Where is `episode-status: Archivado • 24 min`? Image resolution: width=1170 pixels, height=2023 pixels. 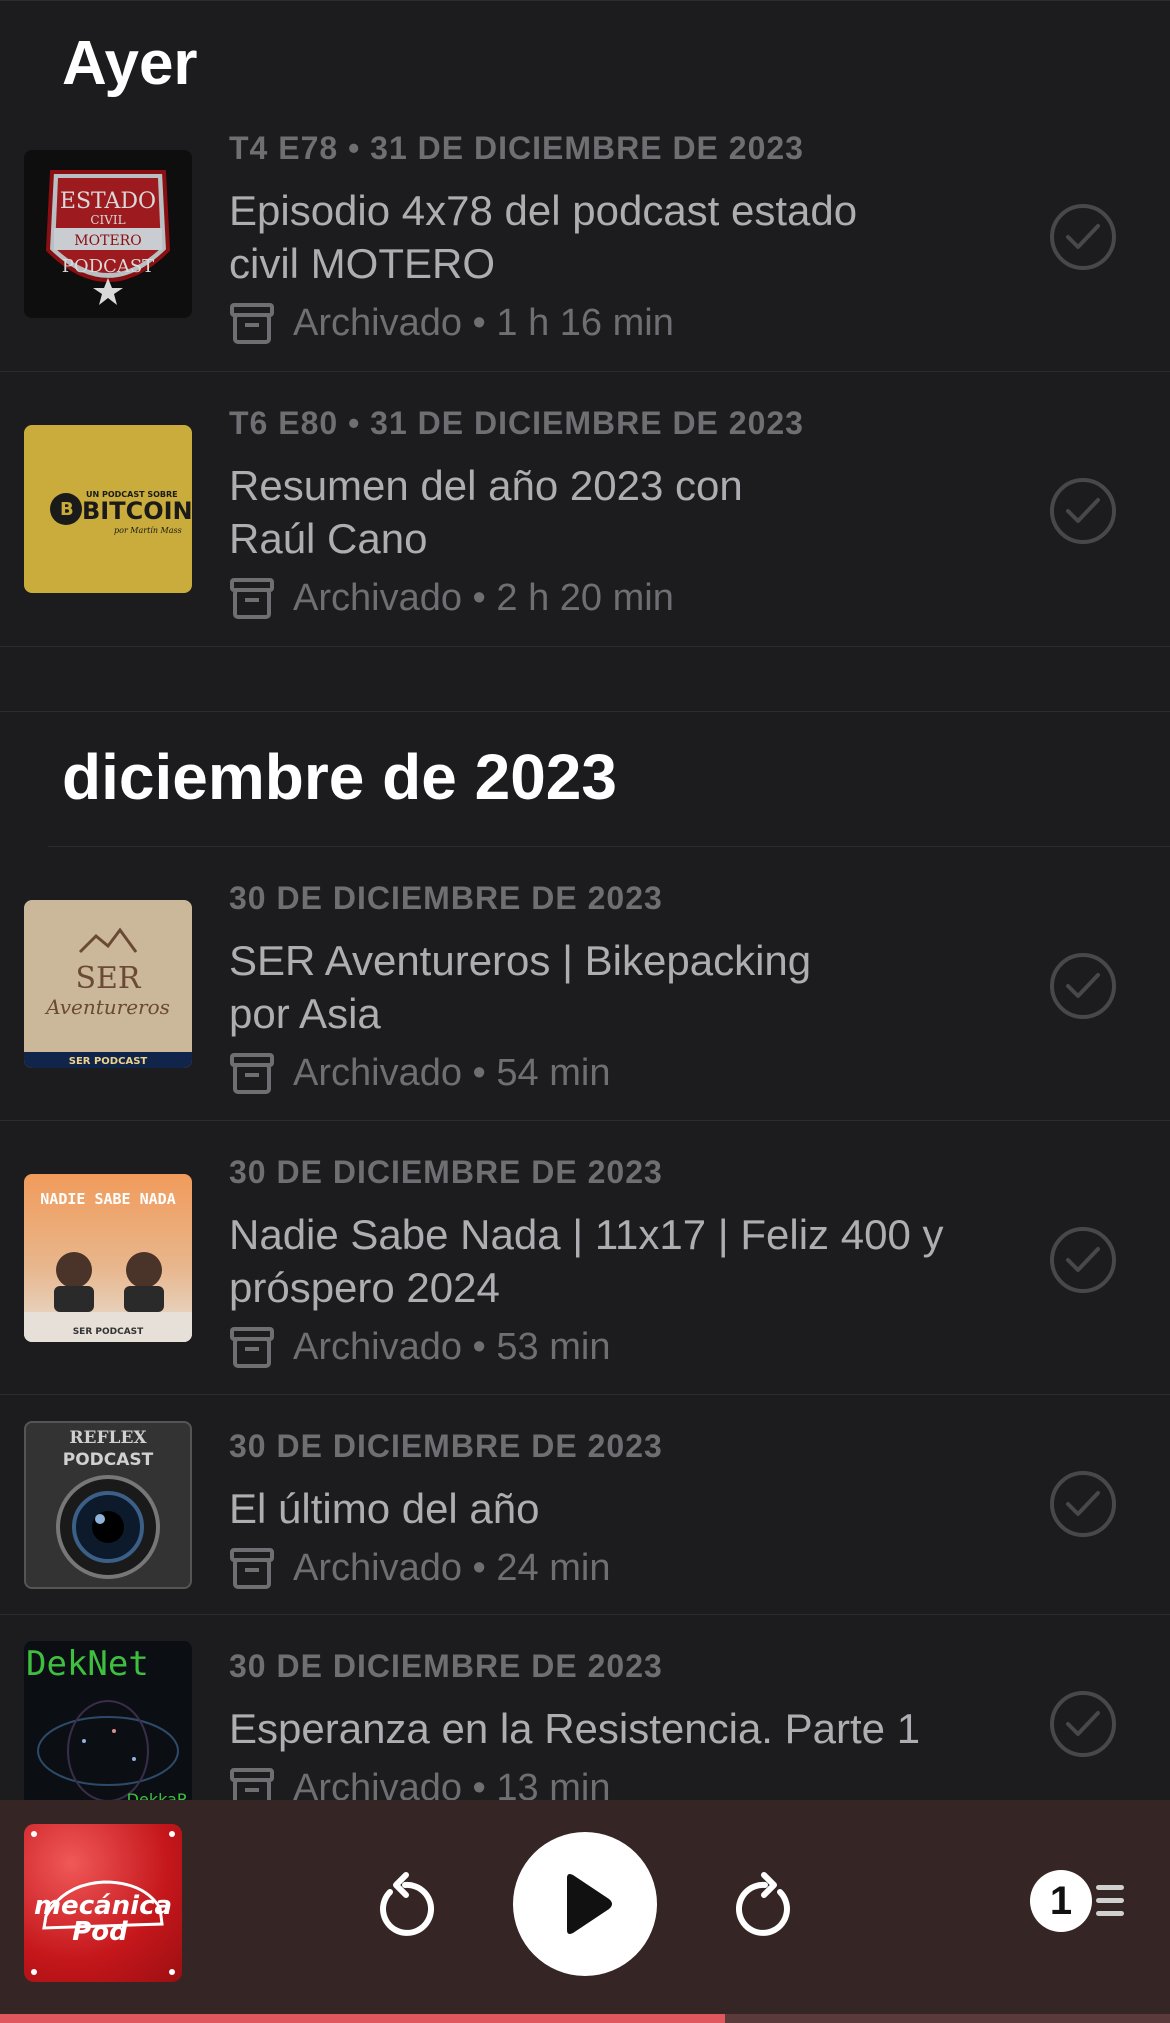
episode-status: Archivado • 24 min is located at coordinates (419, 1568).